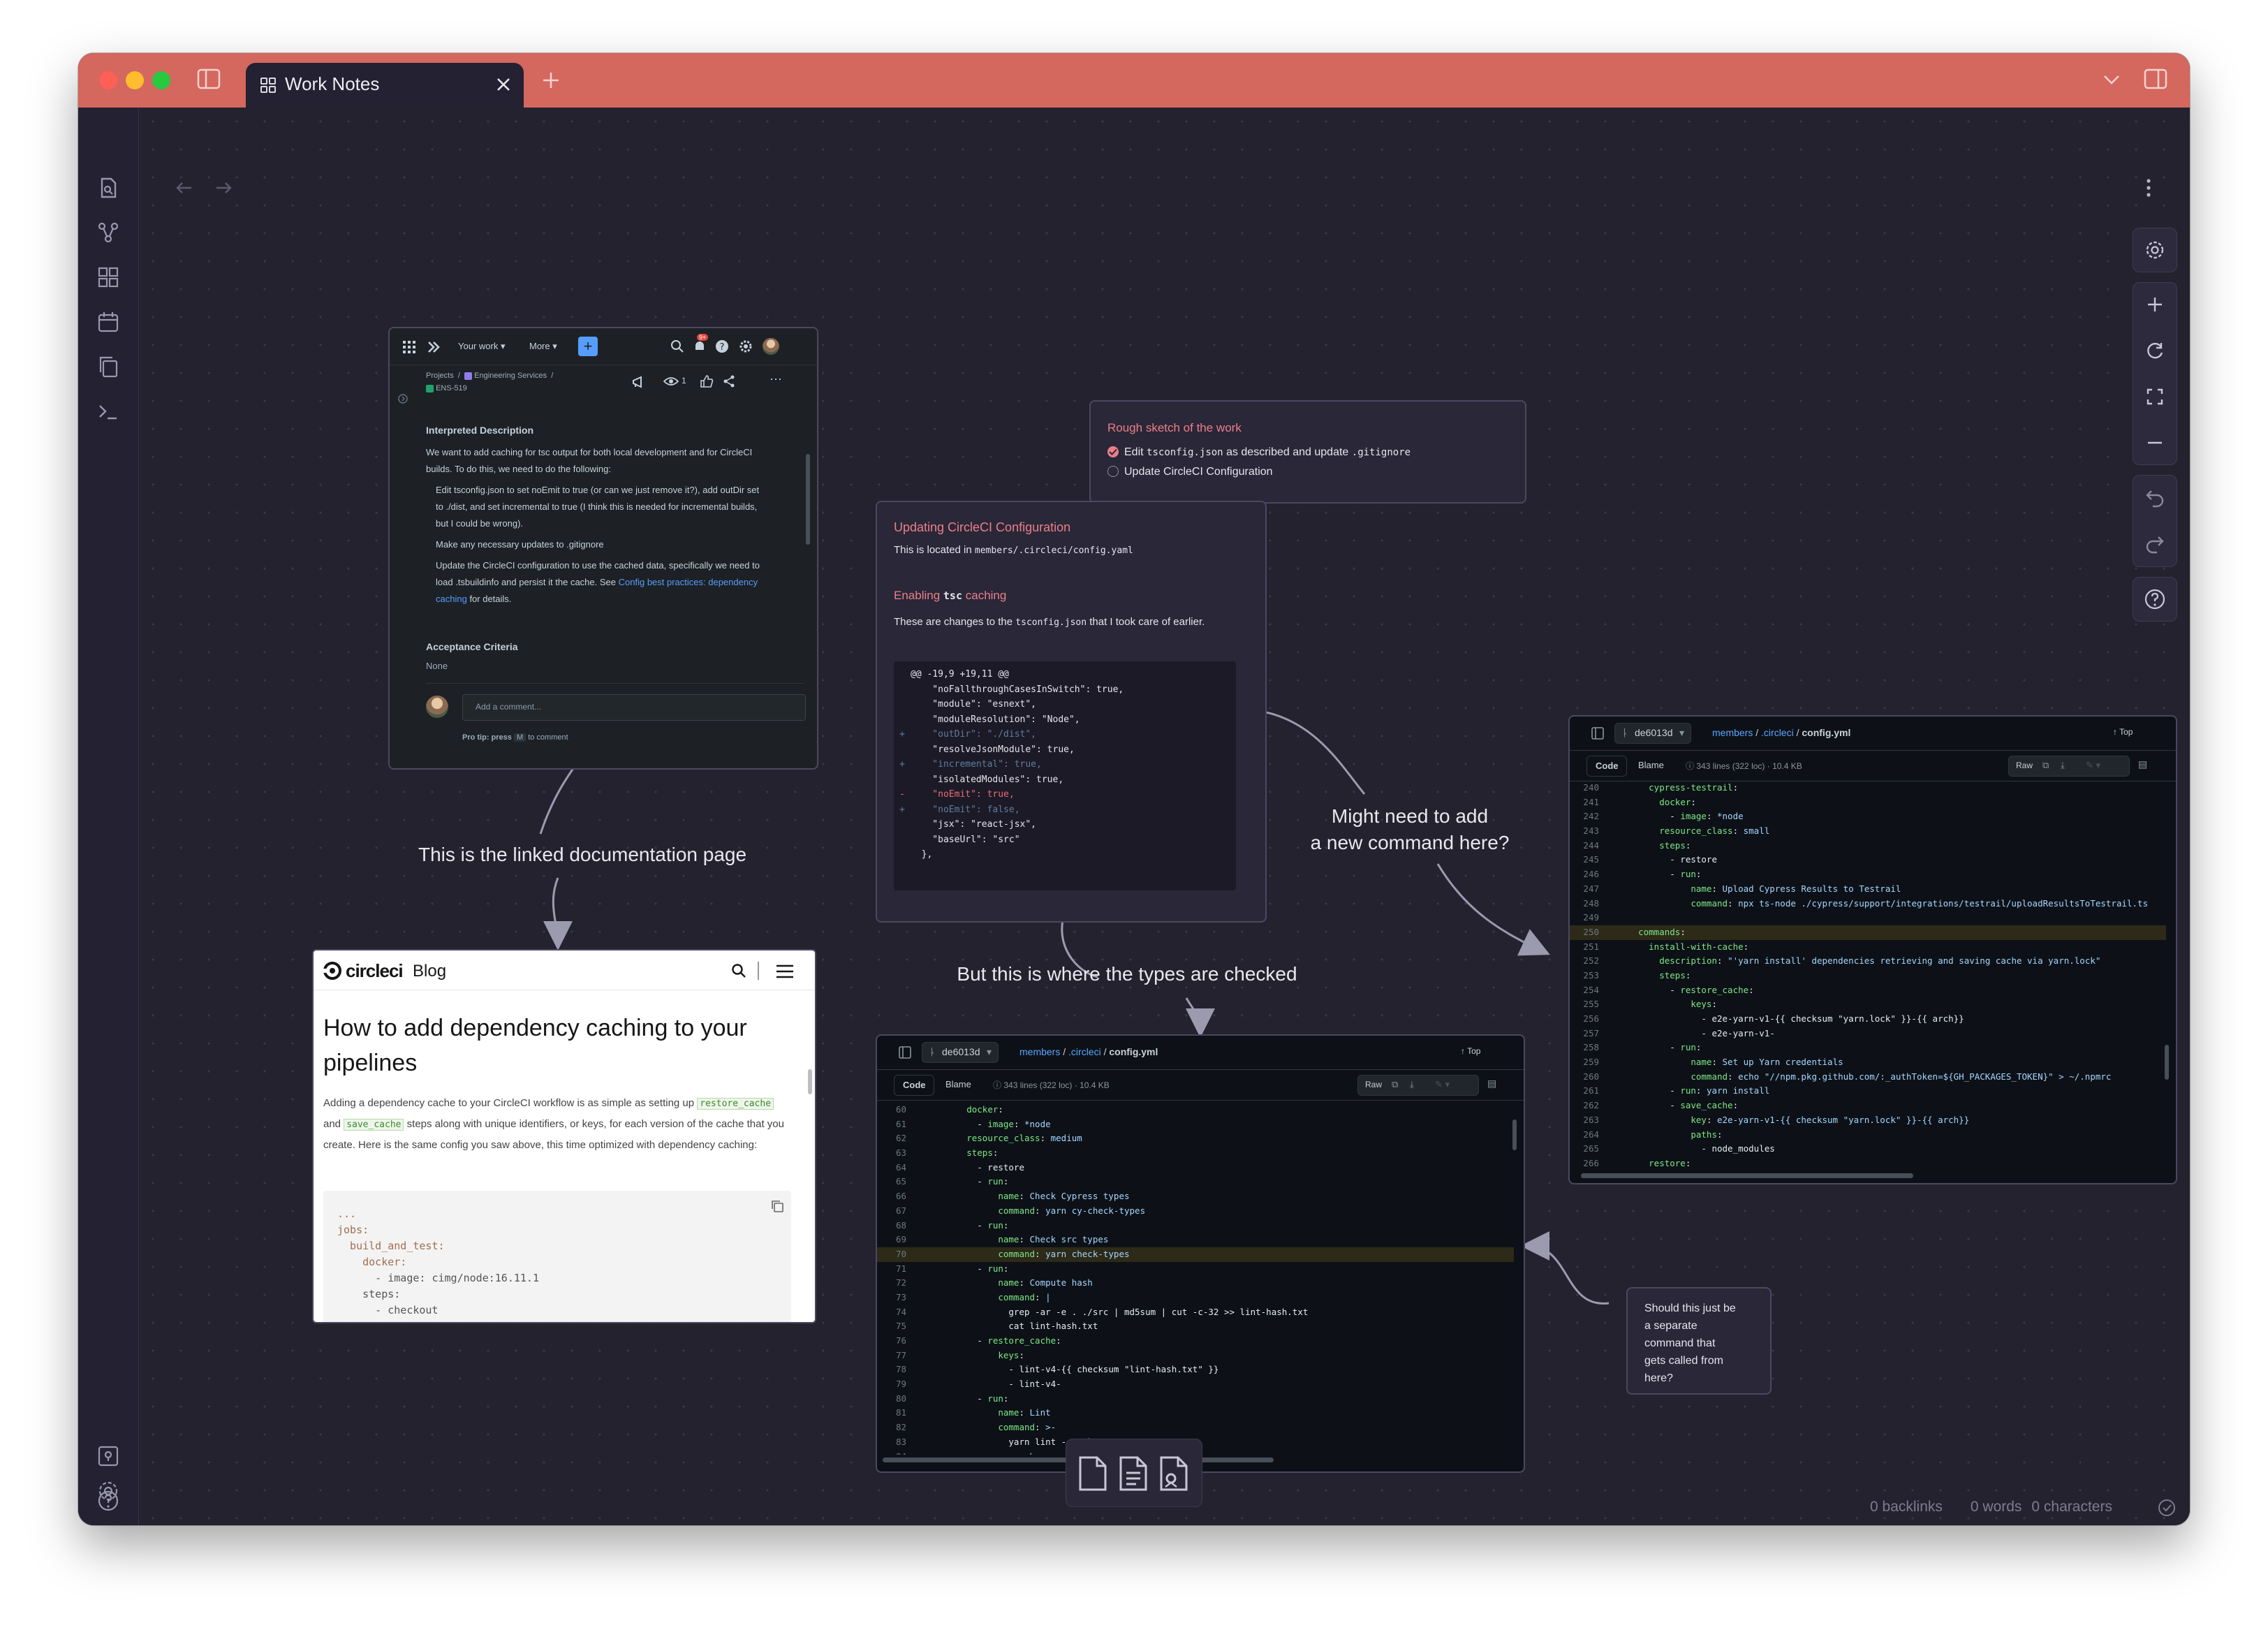 Image resolution: width=2268 pixels, height=1630 pixels. I want to click on issue-more-icon: ···, so click(776, 379).